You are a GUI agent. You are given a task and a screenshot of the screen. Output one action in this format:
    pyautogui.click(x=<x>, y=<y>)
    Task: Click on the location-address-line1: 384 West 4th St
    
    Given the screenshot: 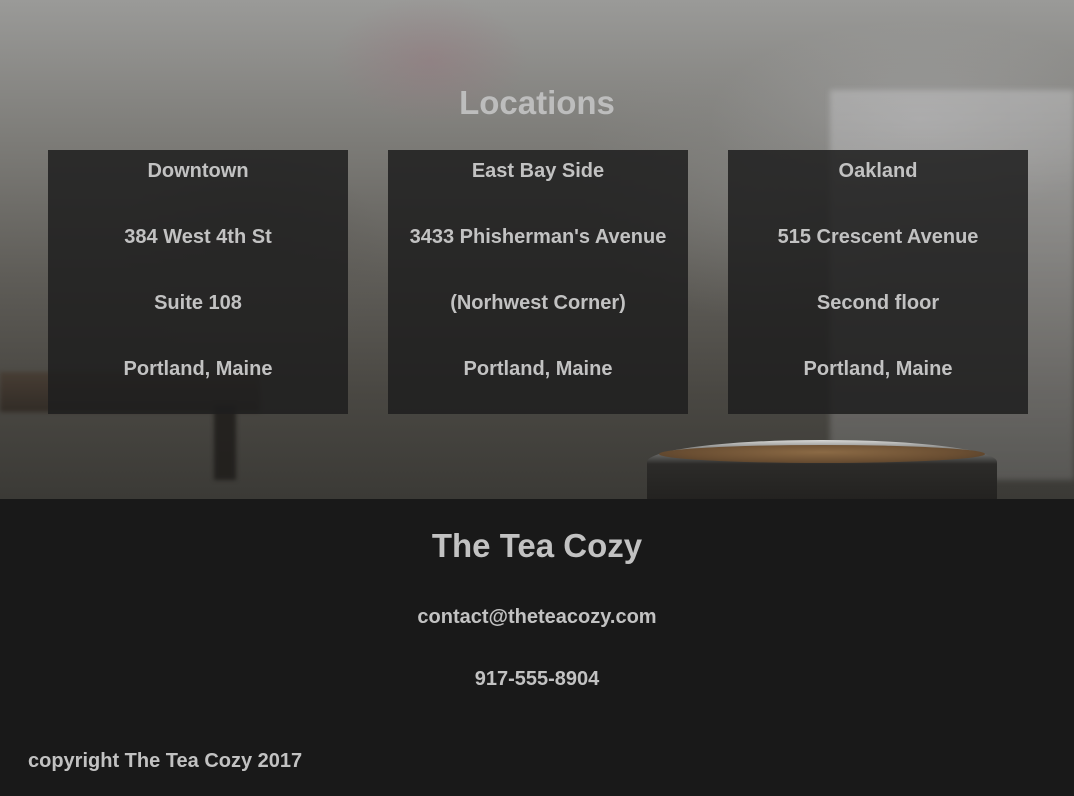 What is the action you would take?
    pyautogui.click(x=198, y=237)
    